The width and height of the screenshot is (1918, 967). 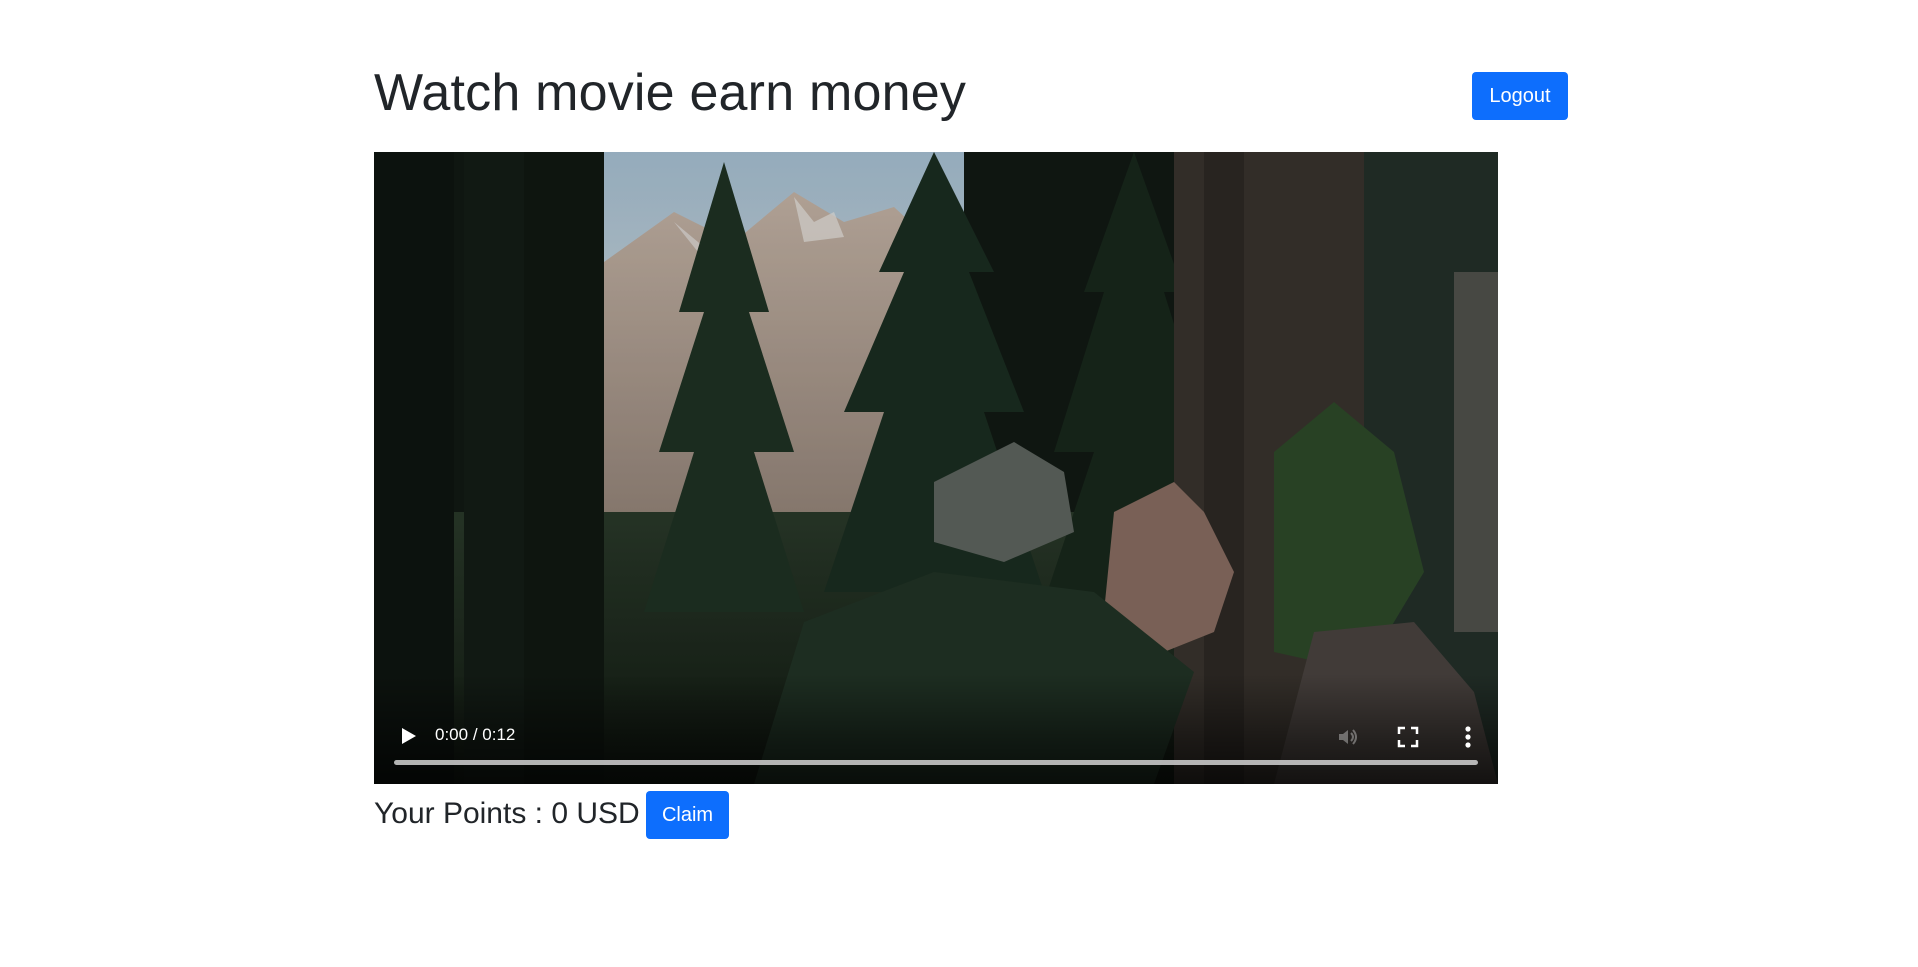 I want to click on points-row: Your Points : 0 USD, so click(x=507, y=814).